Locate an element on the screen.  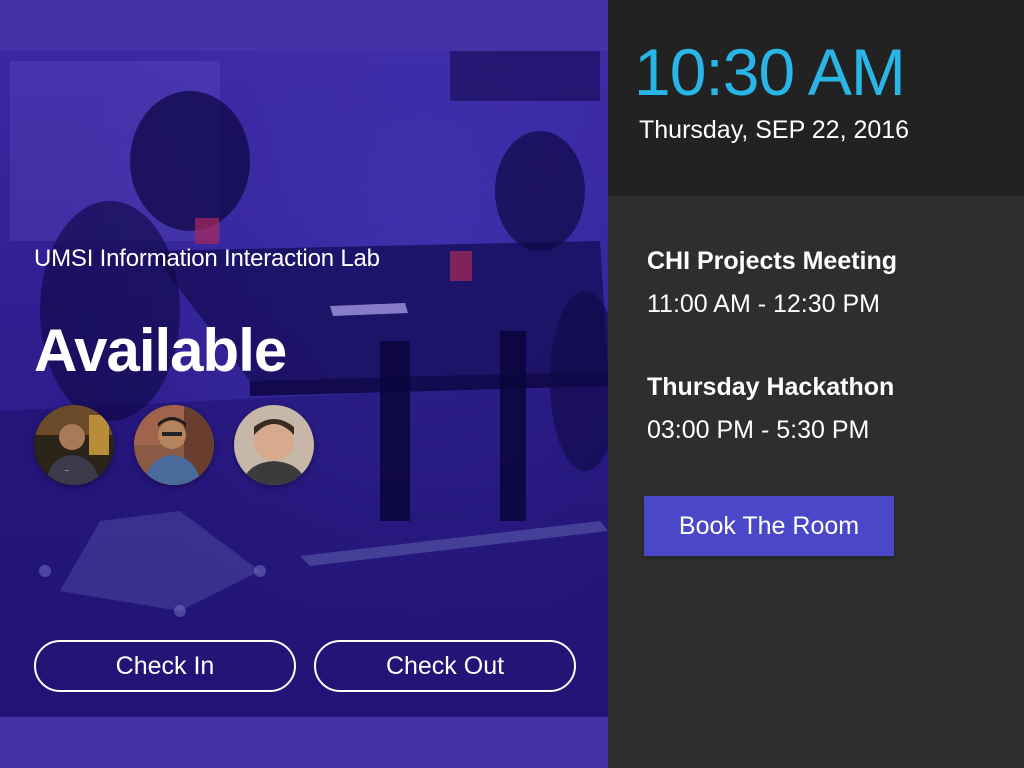
avatar: ~ is located at coordinates (74, 445).